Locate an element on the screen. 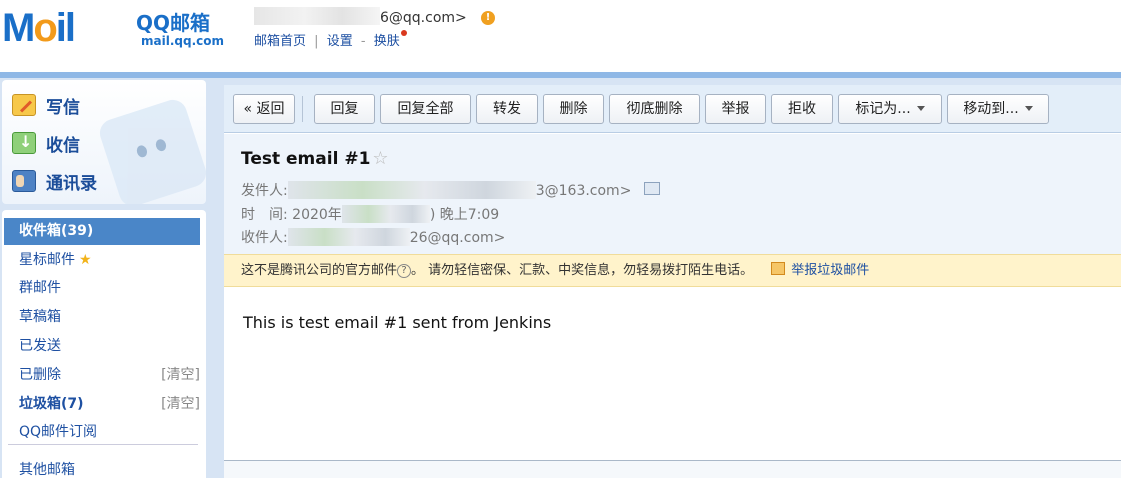 This screenshot has height=484, width=1121. folder-sent: 已发送 is located at coordinates (102, 346).